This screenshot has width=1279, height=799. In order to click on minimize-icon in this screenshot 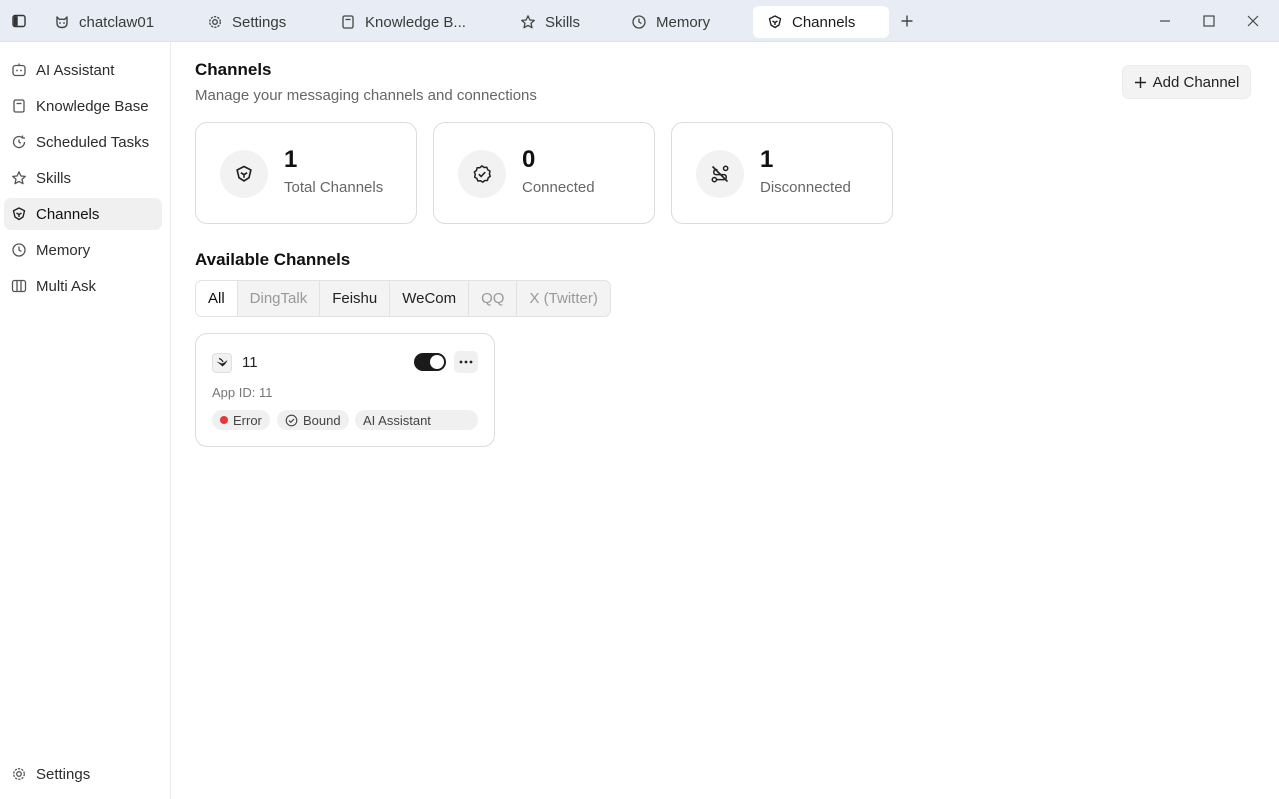, I will do `click(1165, 21)`.